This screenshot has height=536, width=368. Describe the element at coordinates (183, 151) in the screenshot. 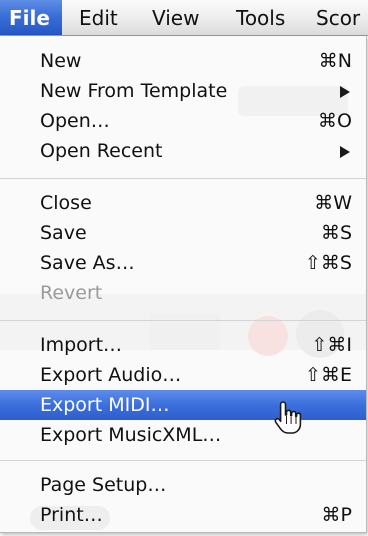

I see `menu-item-open-recent: Open Recent` at that location.